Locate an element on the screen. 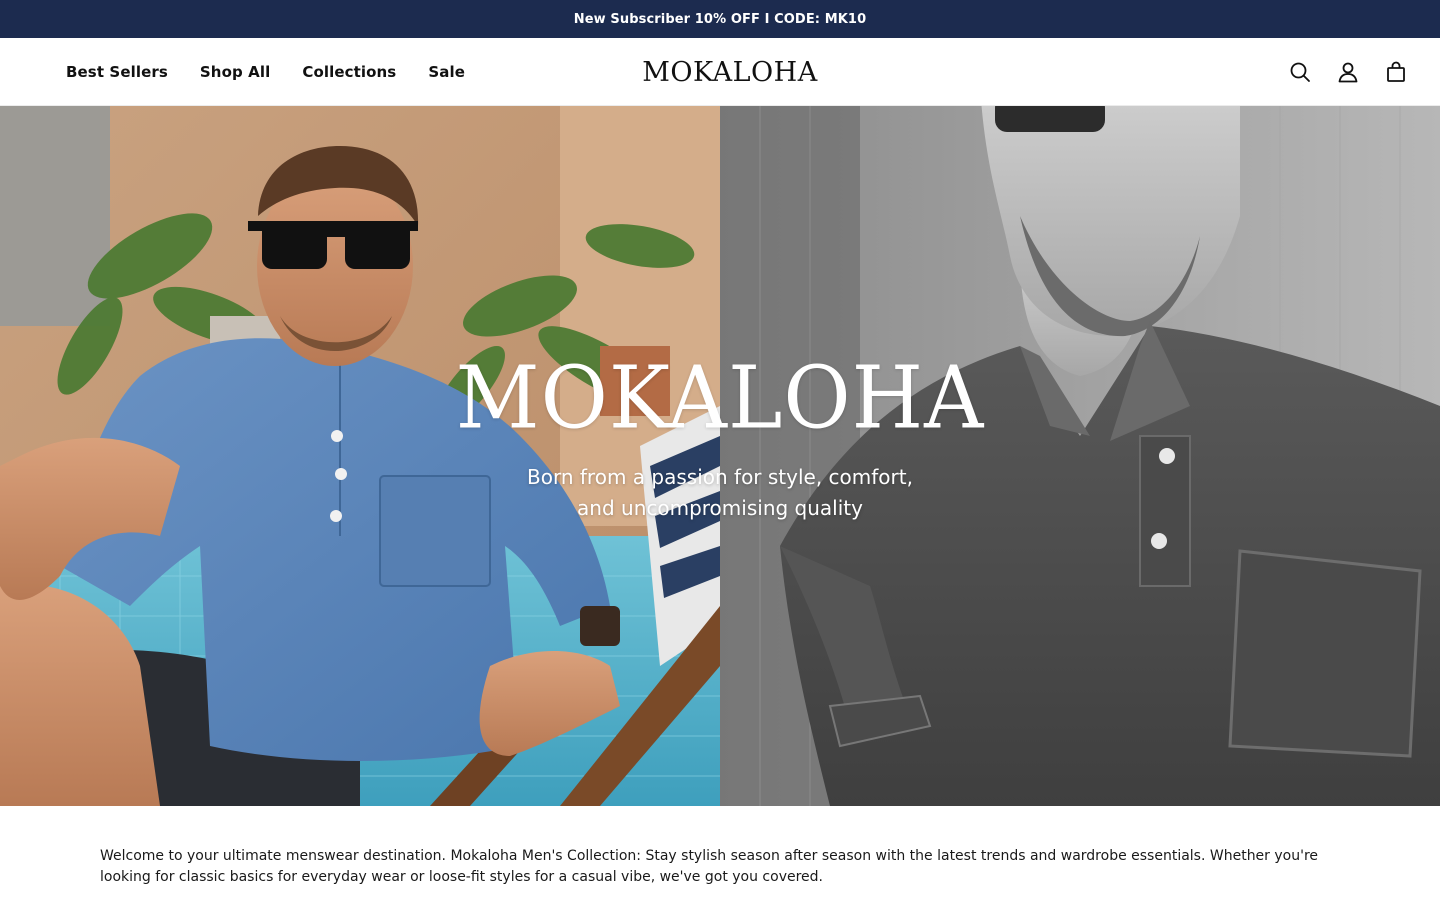 The image size is (1440, 900). nav-collections: Collections is located at coordinates (349, 72).